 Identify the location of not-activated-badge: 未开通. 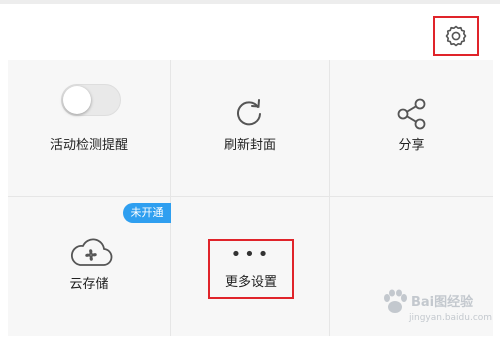
(147, 213).